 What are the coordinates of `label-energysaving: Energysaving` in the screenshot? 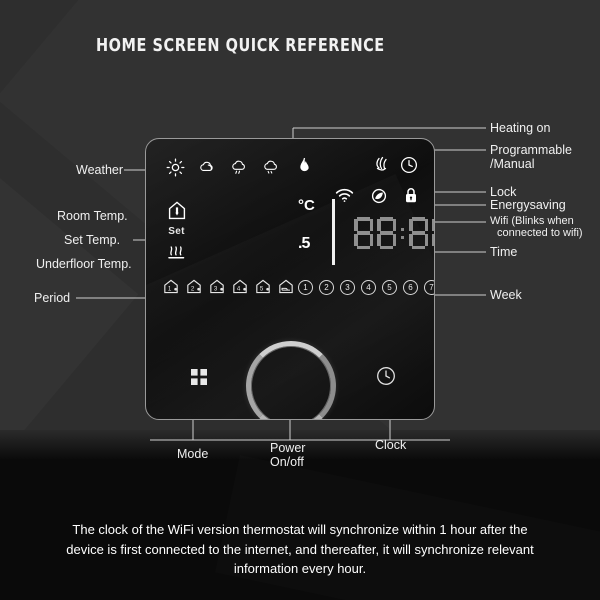 It's located at (528, 205).